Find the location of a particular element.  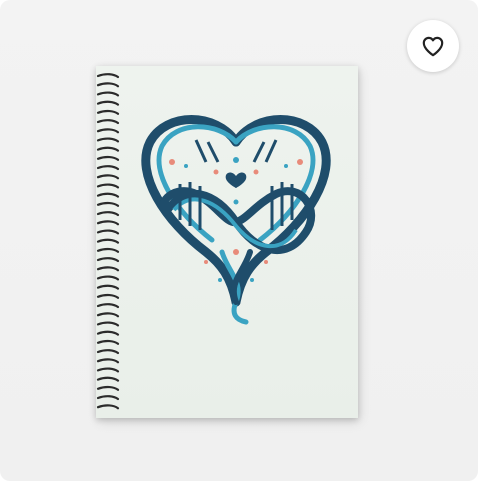

favorite-button is located at coordinates (433, 46).